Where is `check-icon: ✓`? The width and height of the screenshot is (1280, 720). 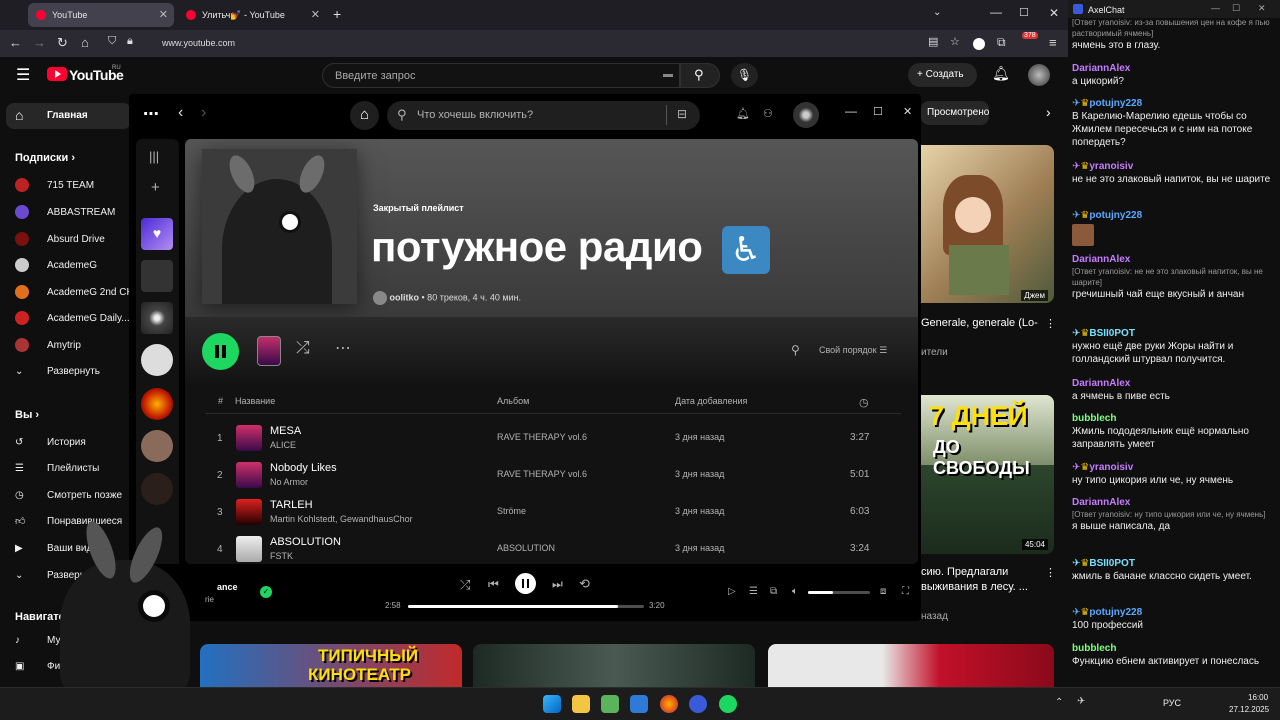 check-icon: ✓ is located at coordinates (266, 592).